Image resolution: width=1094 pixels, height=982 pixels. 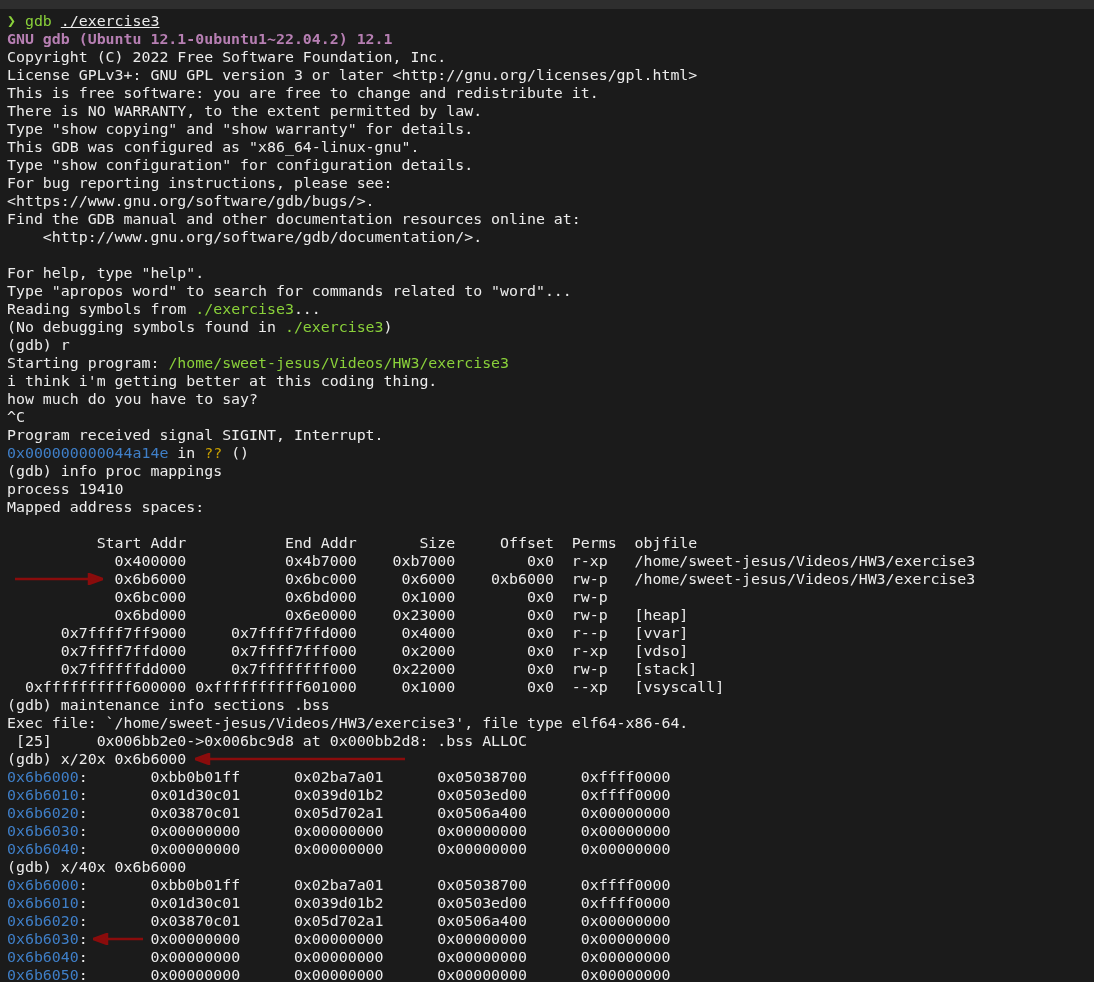 I want to click on terminal-line: 0x6bd000 0x6e0000 0x23000 0x0 rw-p [heap], so click(x=401, y=615).